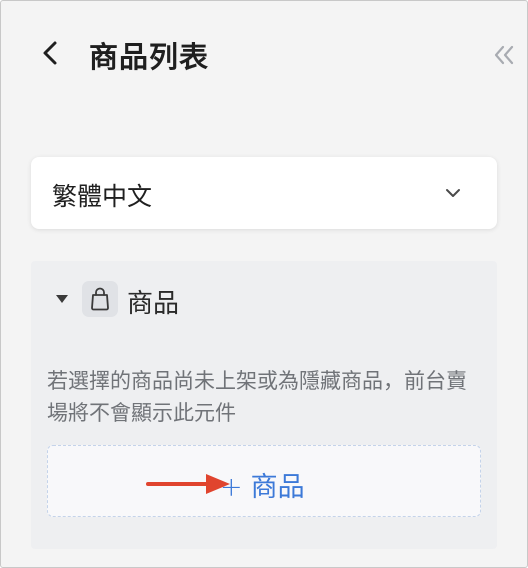  I want to click on chevron-down-icon, so click(453, 193).